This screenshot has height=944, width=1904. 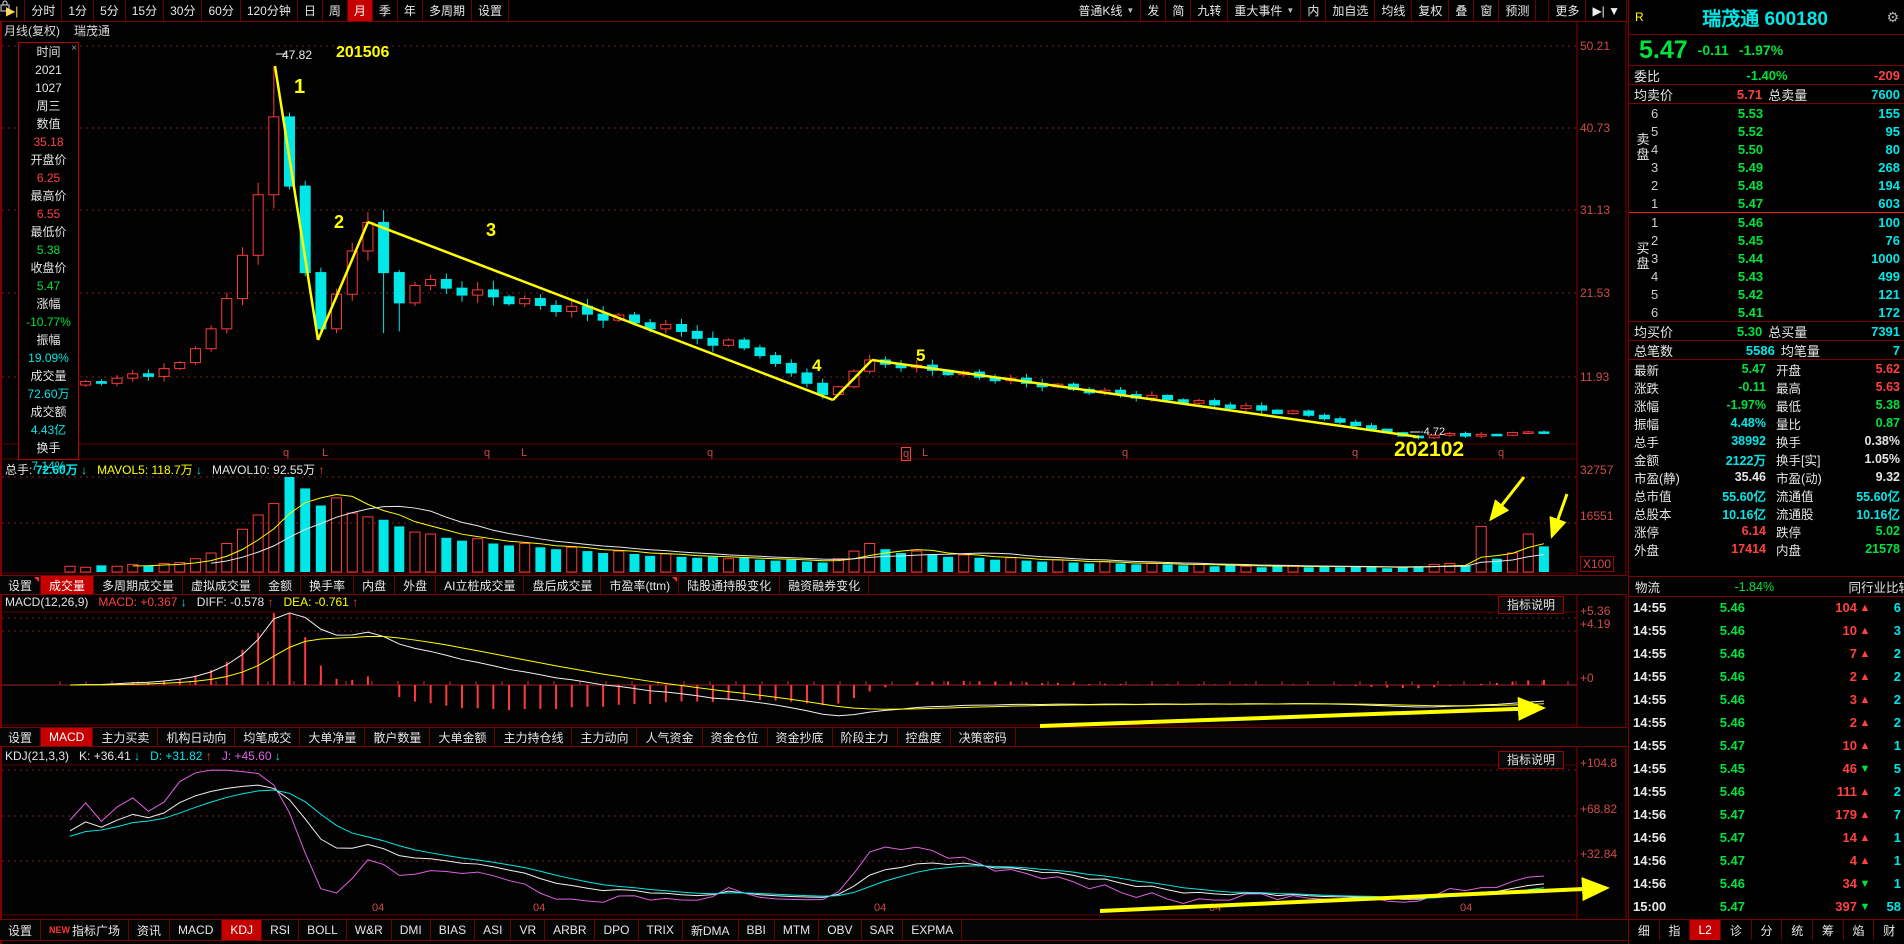 What do you see at coordinates (983, 737) in the screenshot?
I see `macd-tab-决策密码: 决策密码` at bounding box center [983, 737].